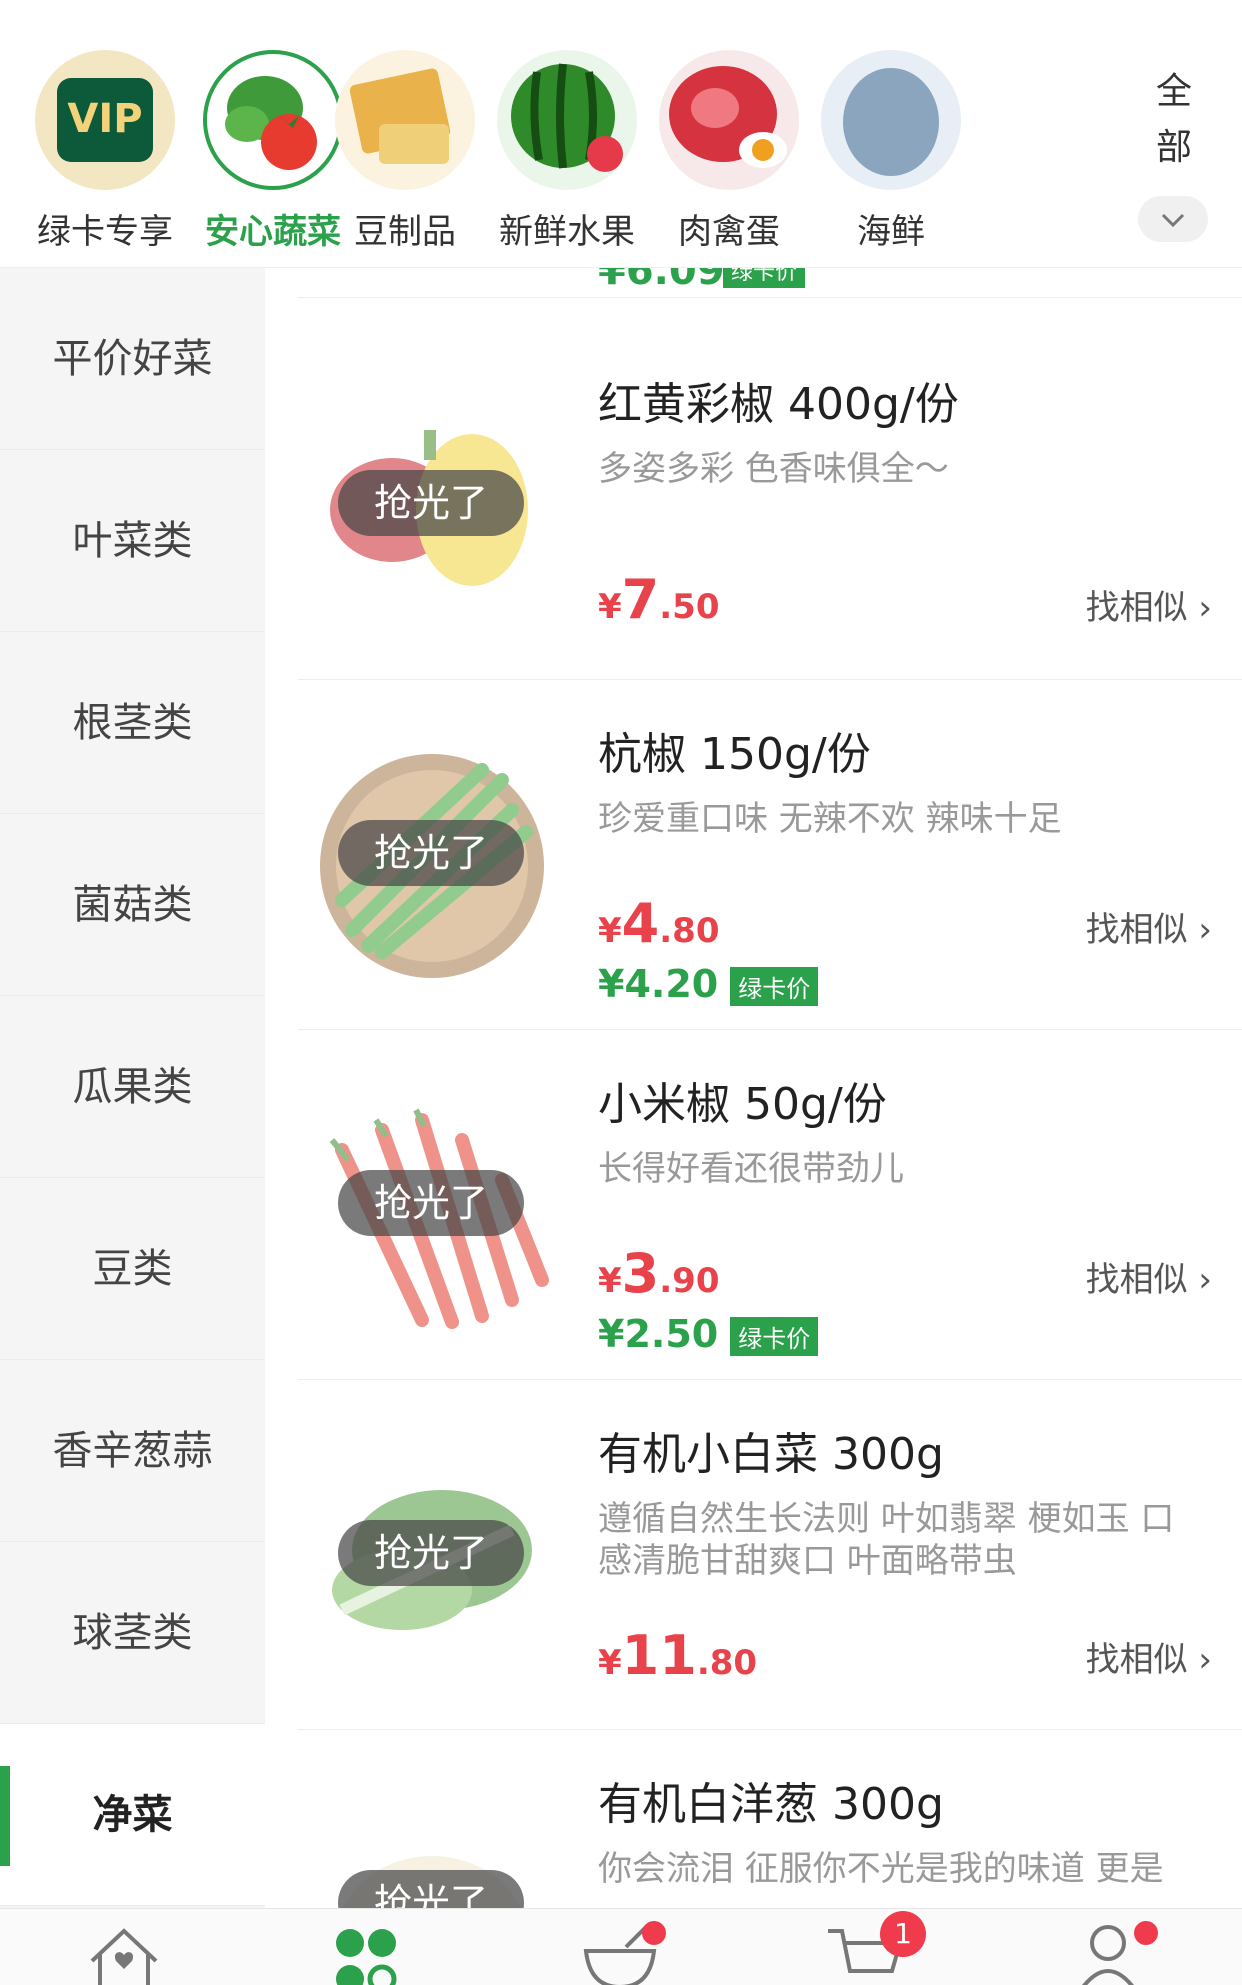  I want to click on price-dec: .50, so click(689, 607).